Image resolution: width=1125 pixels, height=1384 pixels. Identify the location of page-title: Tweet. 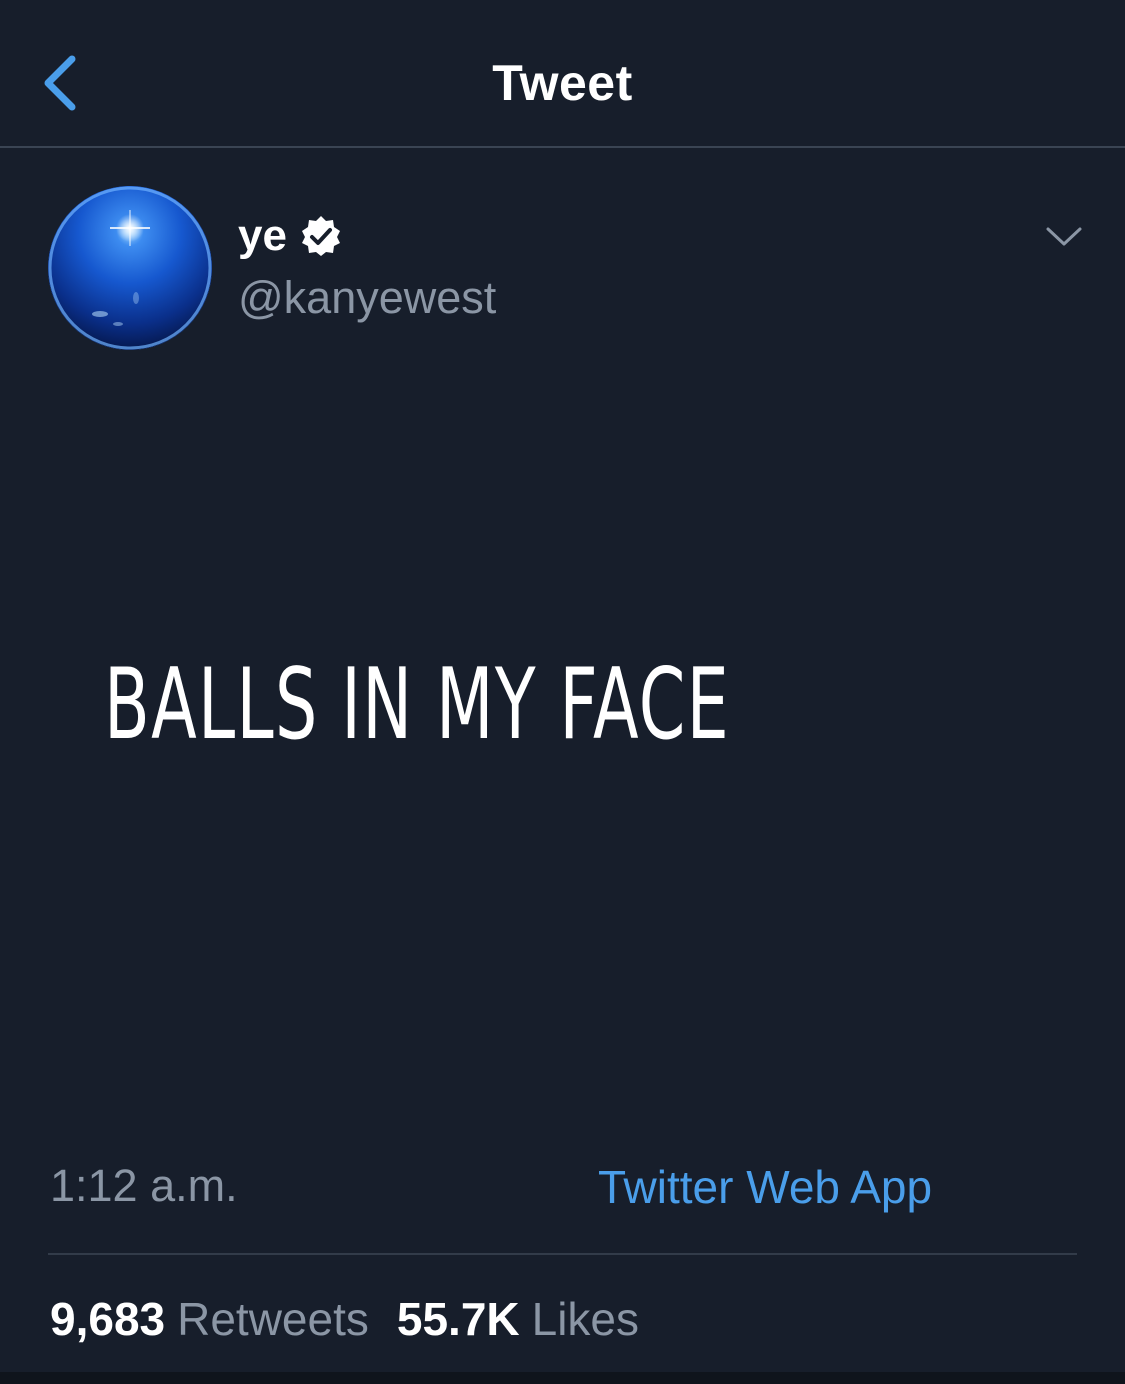
(562, 83).